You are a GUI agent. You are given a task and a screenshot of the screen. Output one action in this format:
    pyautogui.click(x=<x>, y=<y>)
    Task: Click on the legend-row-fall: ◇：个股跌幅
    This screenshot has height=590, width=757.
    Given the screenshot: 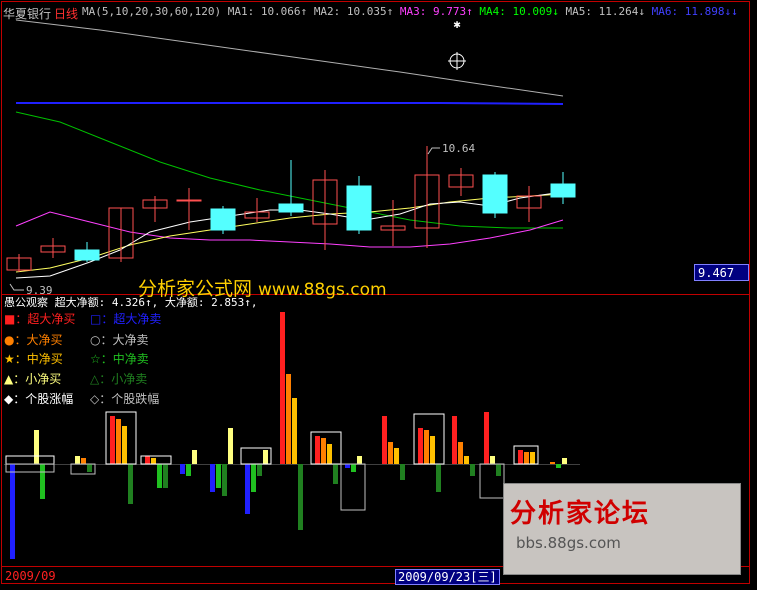 What is the action you would take?
    pyautogui.click(x=124, y=399)
    